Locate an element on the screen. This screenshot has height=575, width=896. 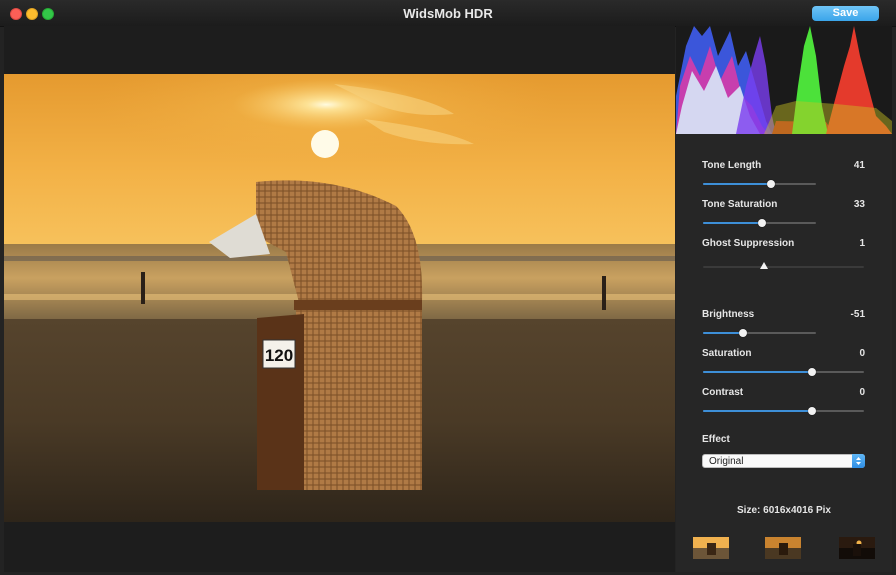
effect-label: Effect is located at coordinates (716, 439).